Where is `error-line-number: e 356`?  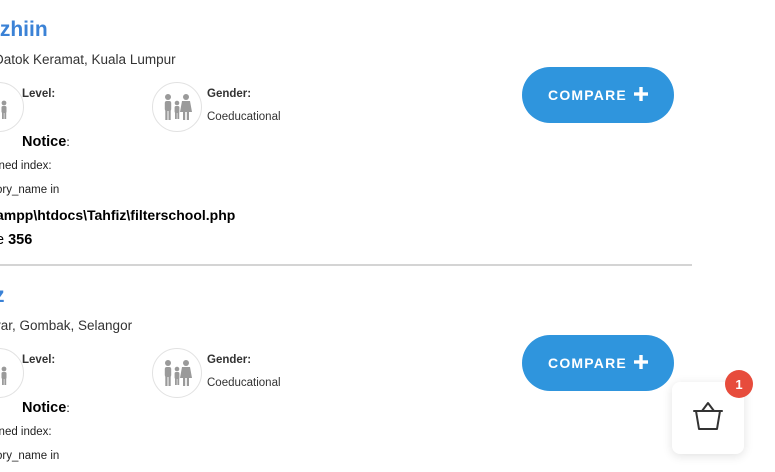 error-line-number: e 356 is located at coordinates (16, 240).